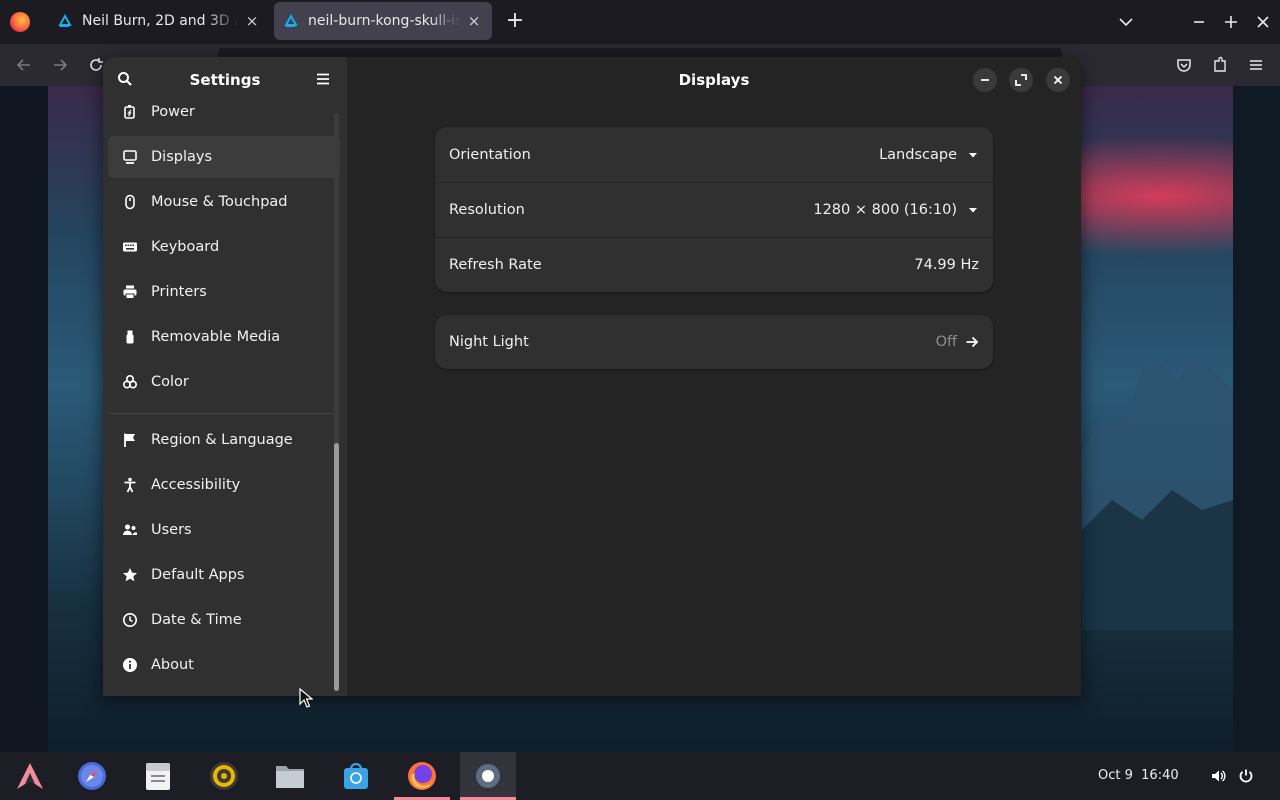 The height and width of the screenshot is (800, 1280). Describe the element at coordinates (172, 665) in the screenshot. I see `sidebar-item-label: About` at that location.